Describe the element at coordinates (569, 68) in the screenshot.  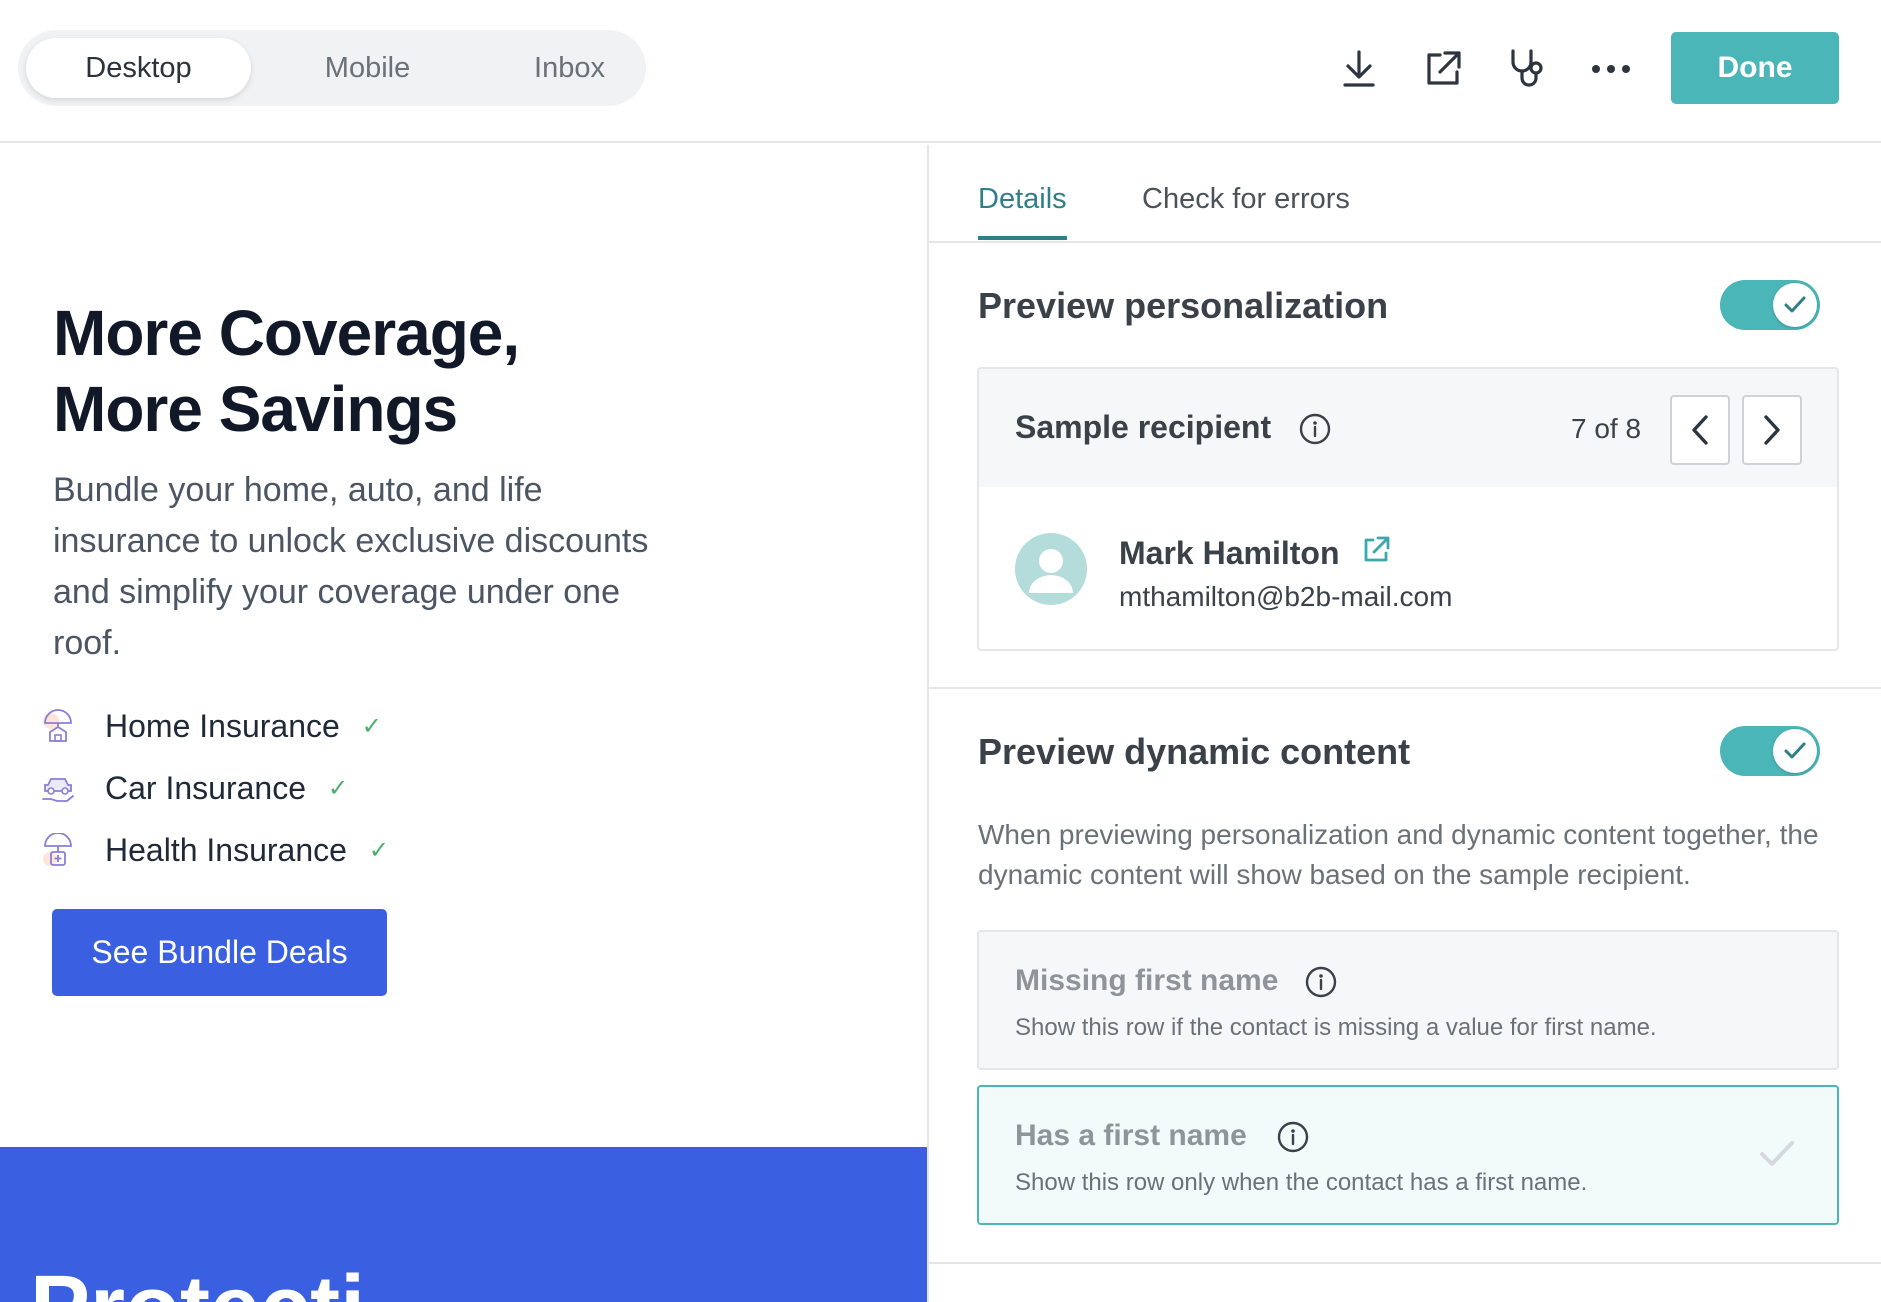
I see `tab-inbox: Inbox` at that location.